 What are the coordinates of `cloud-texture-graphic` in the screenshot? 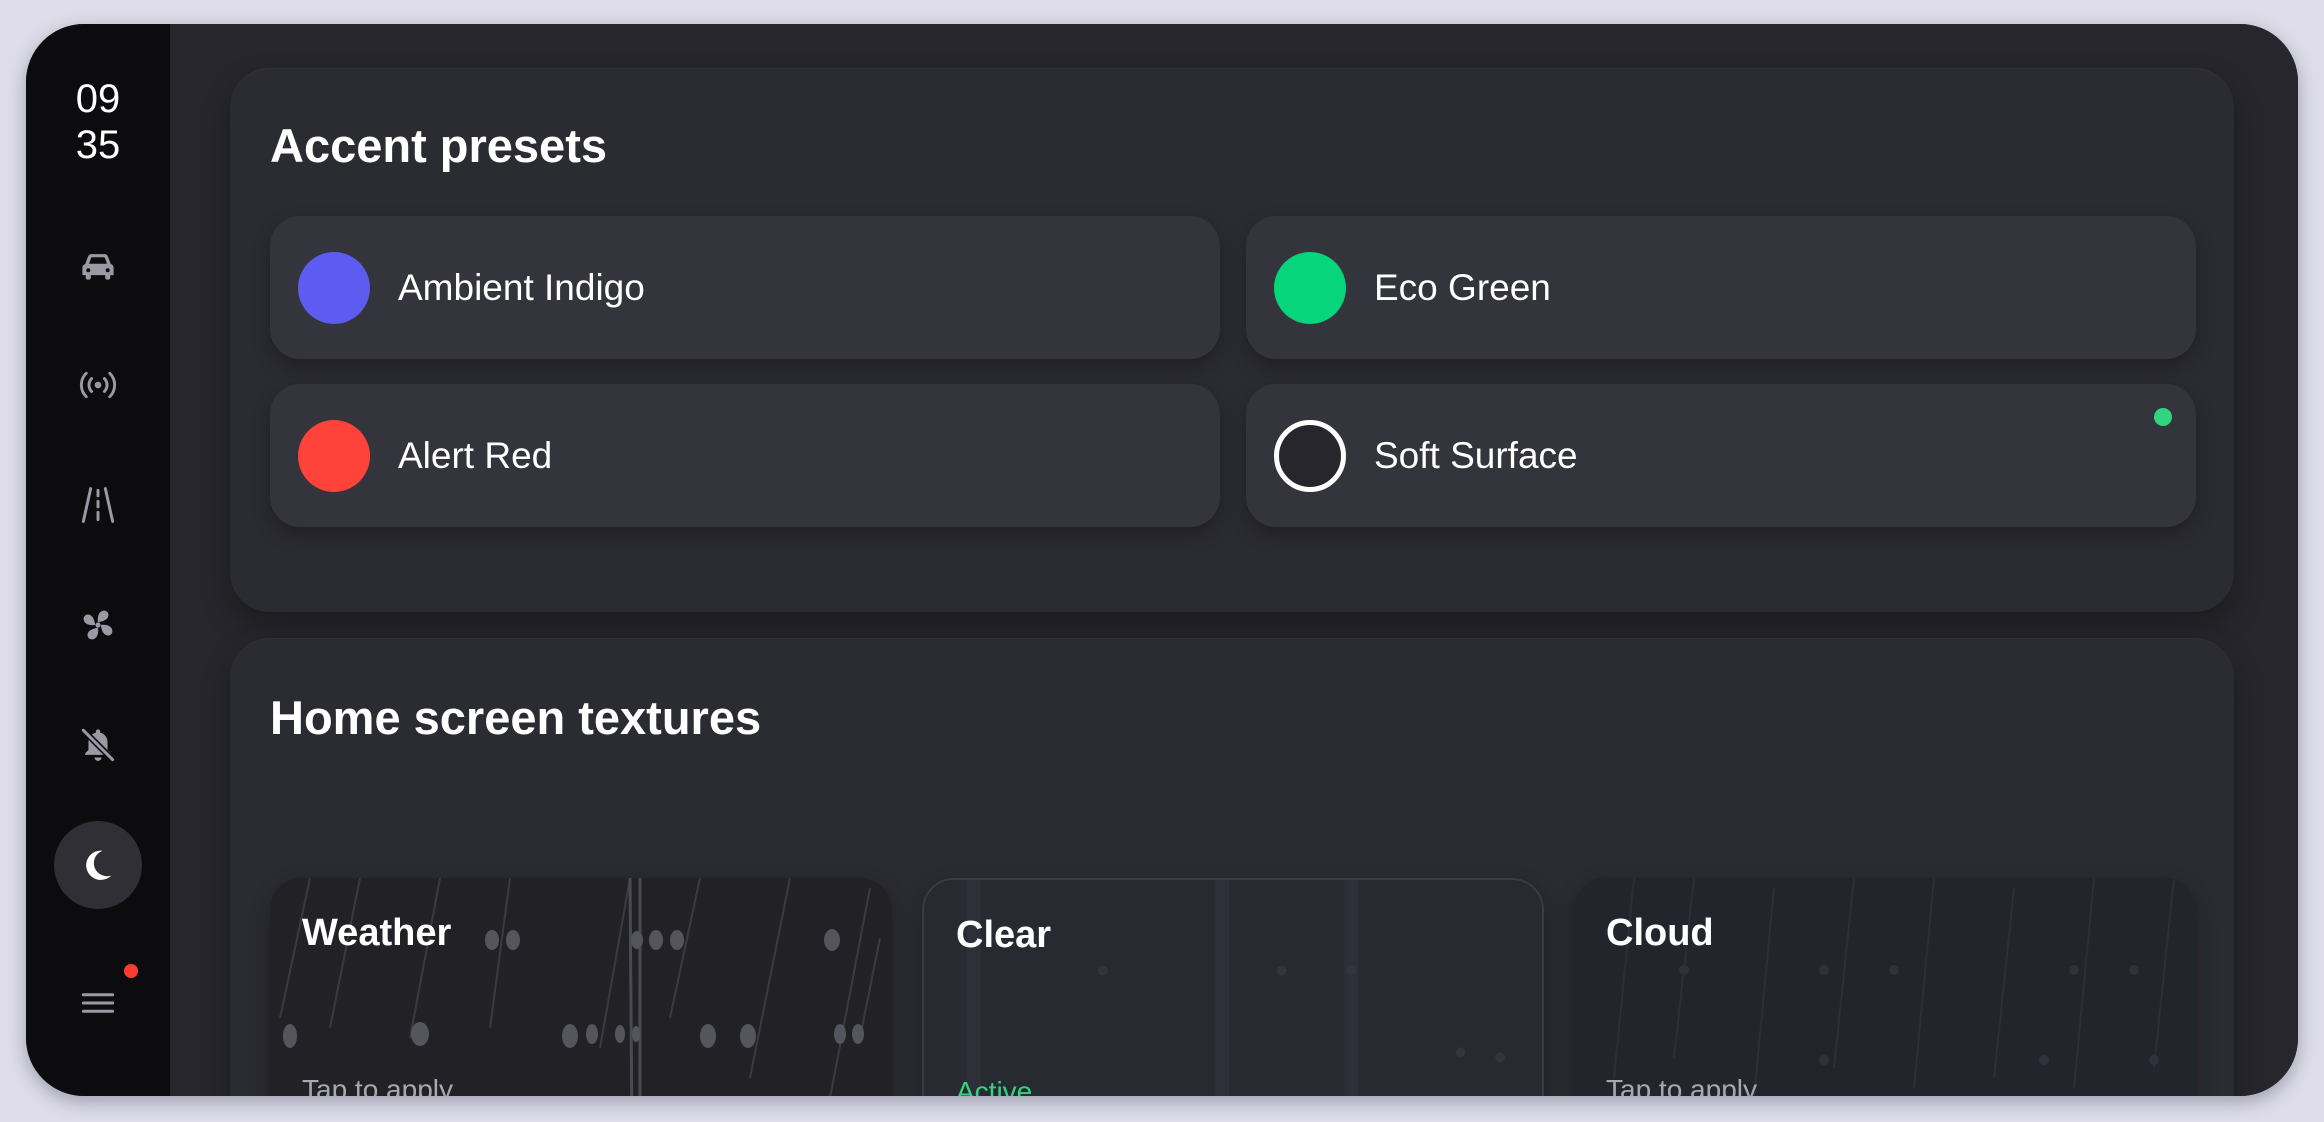 It's located at (1885, 987).